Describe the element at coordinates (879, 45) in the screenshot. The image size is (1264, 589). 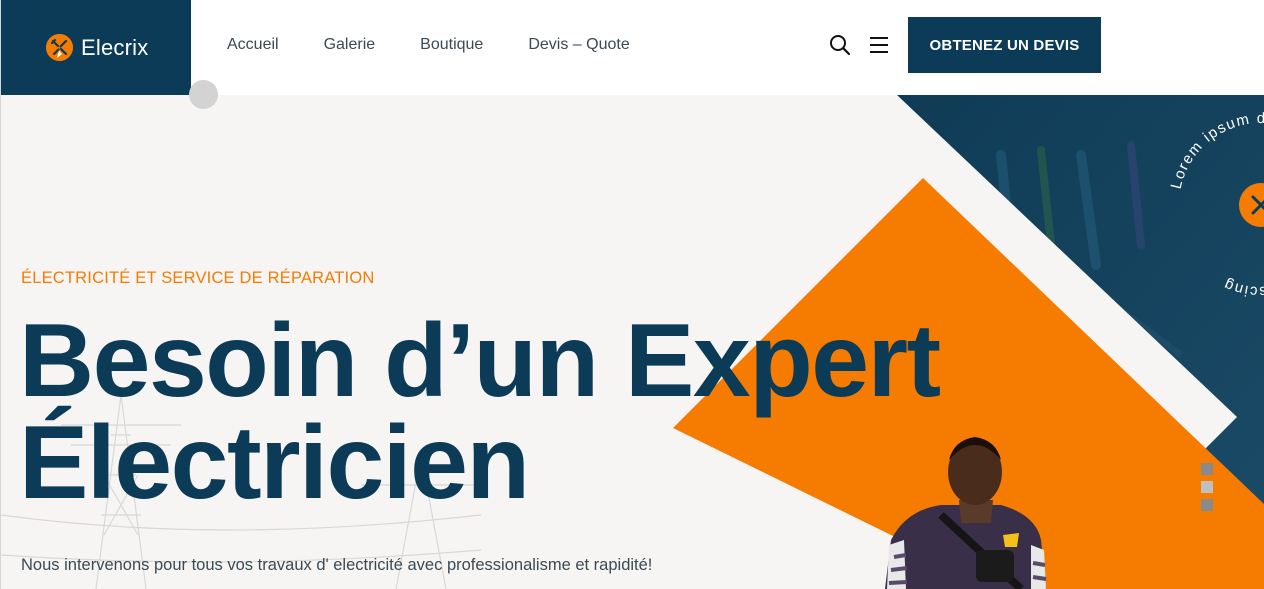
I see `hamburger-menu-icon` at that location.